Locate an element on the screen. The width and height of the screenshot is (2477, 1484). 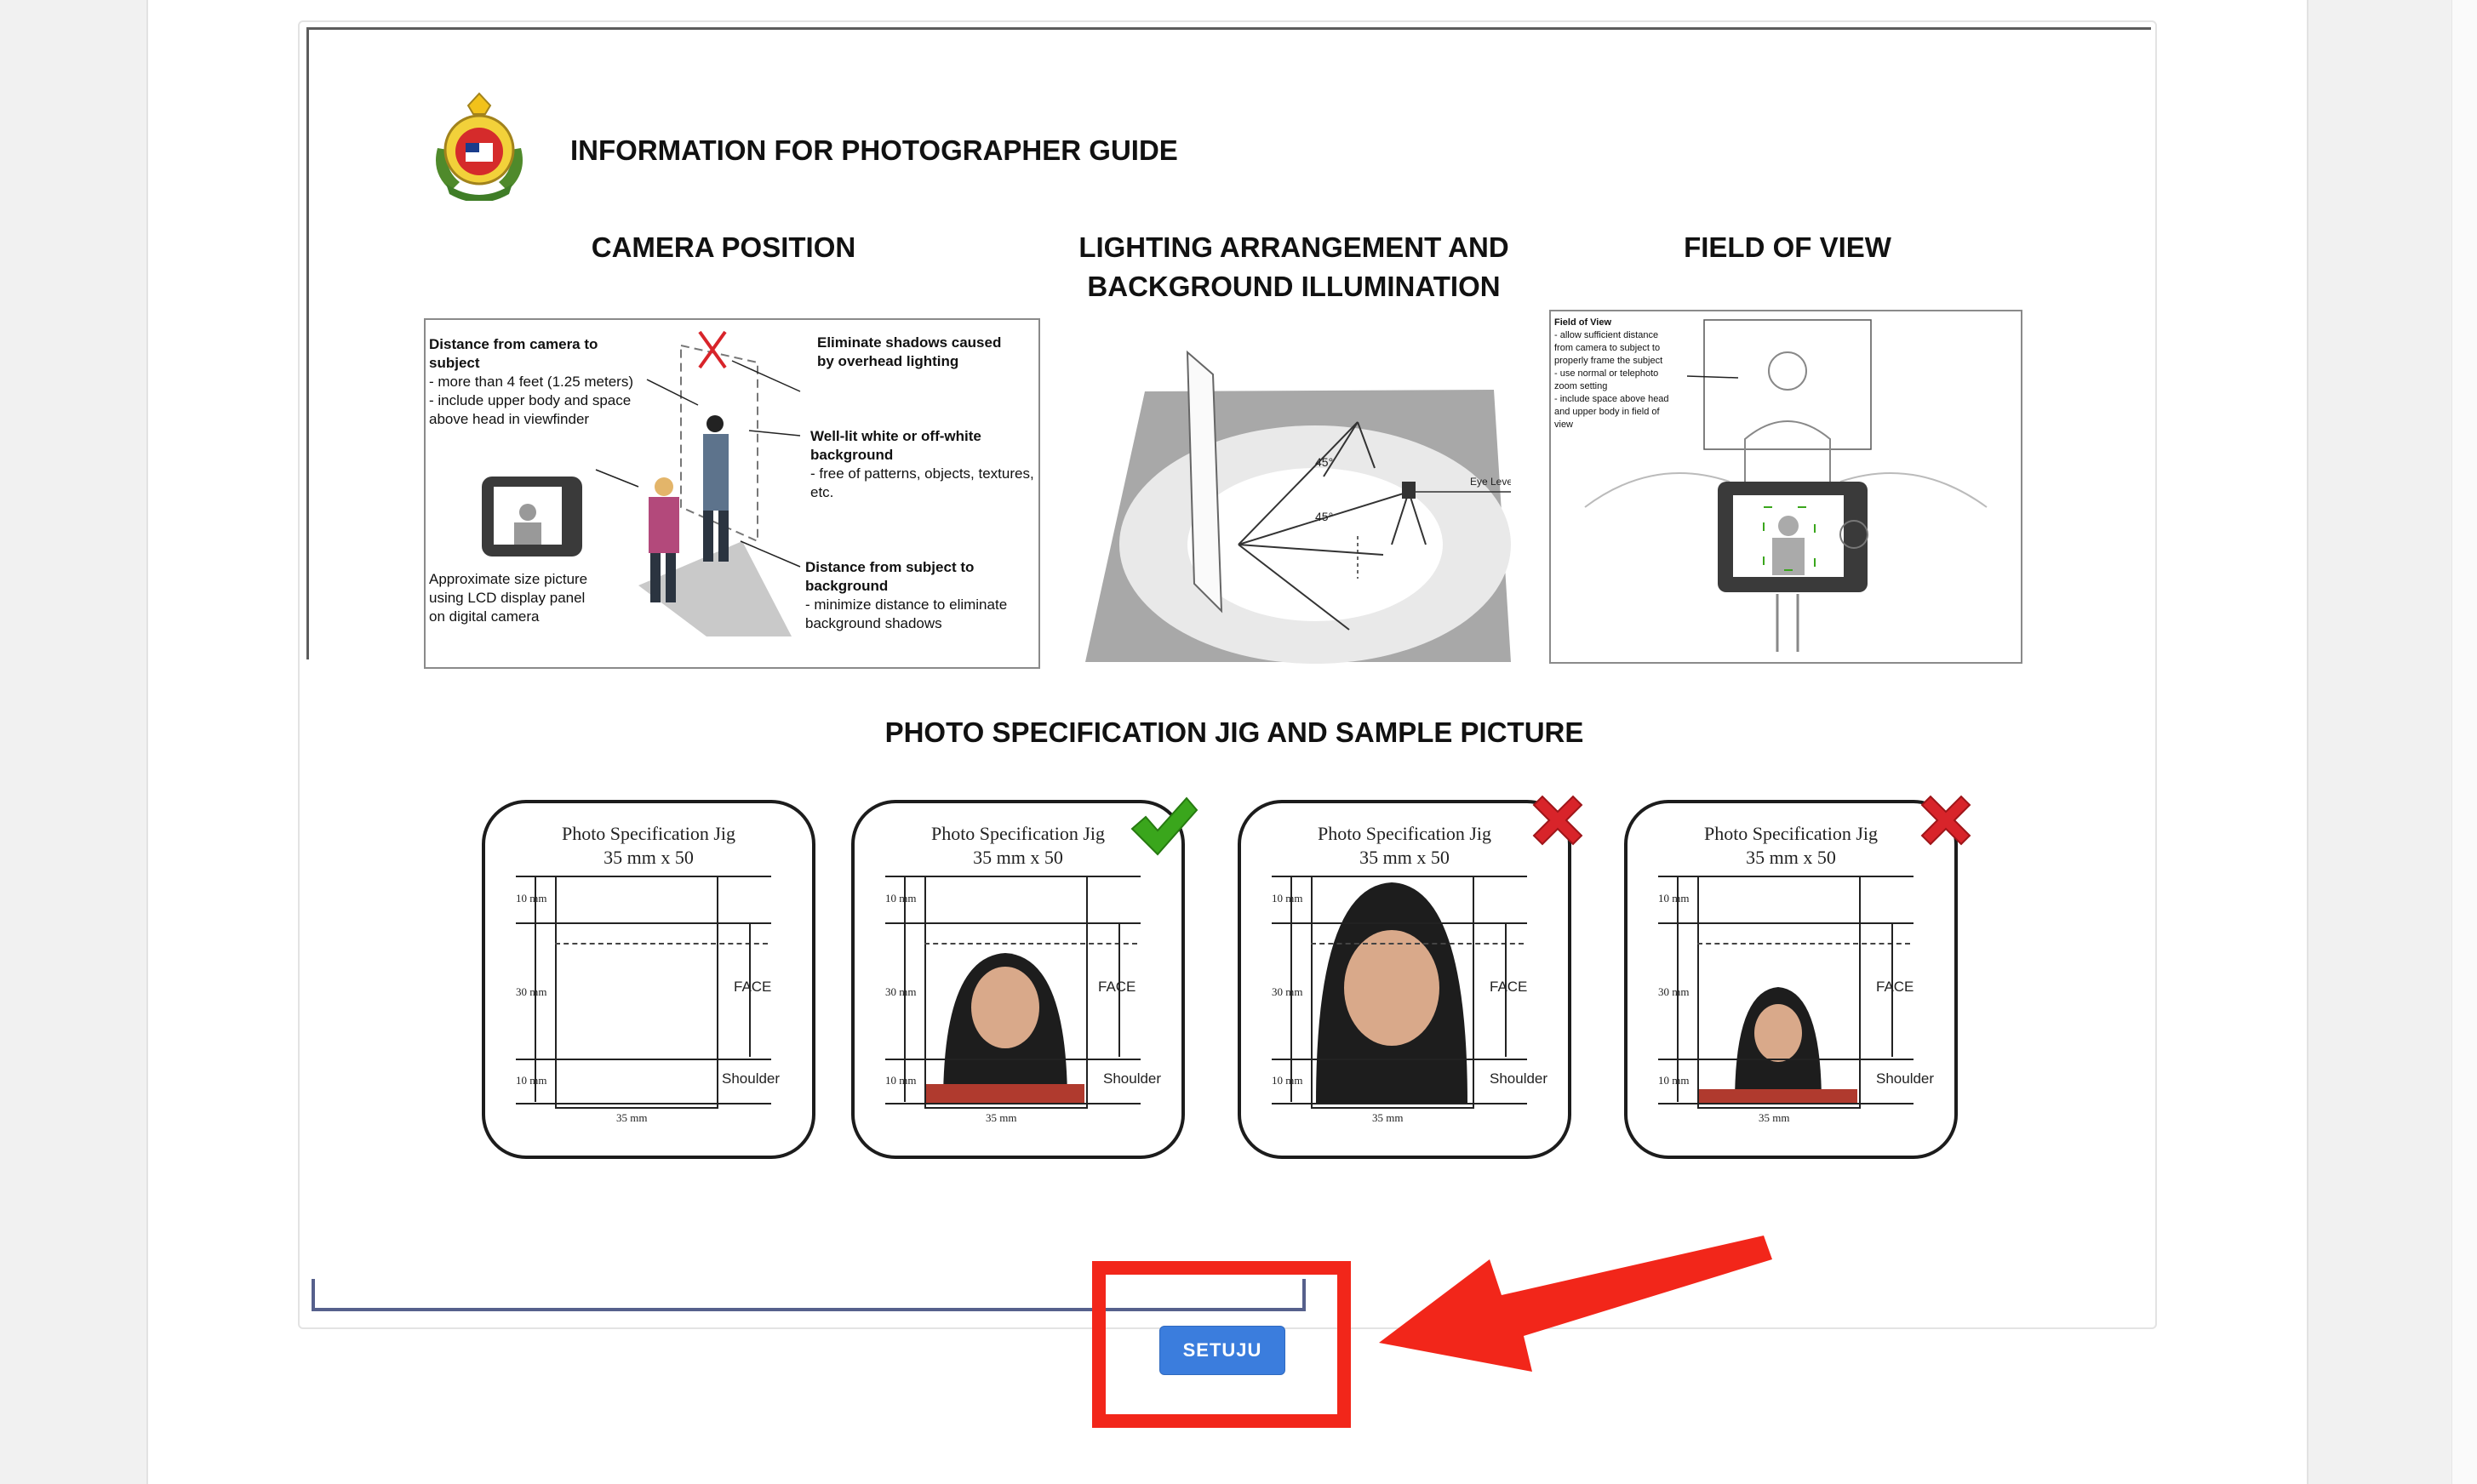
eye-level-label: Eye Level is located at coordinates (1490, 482).